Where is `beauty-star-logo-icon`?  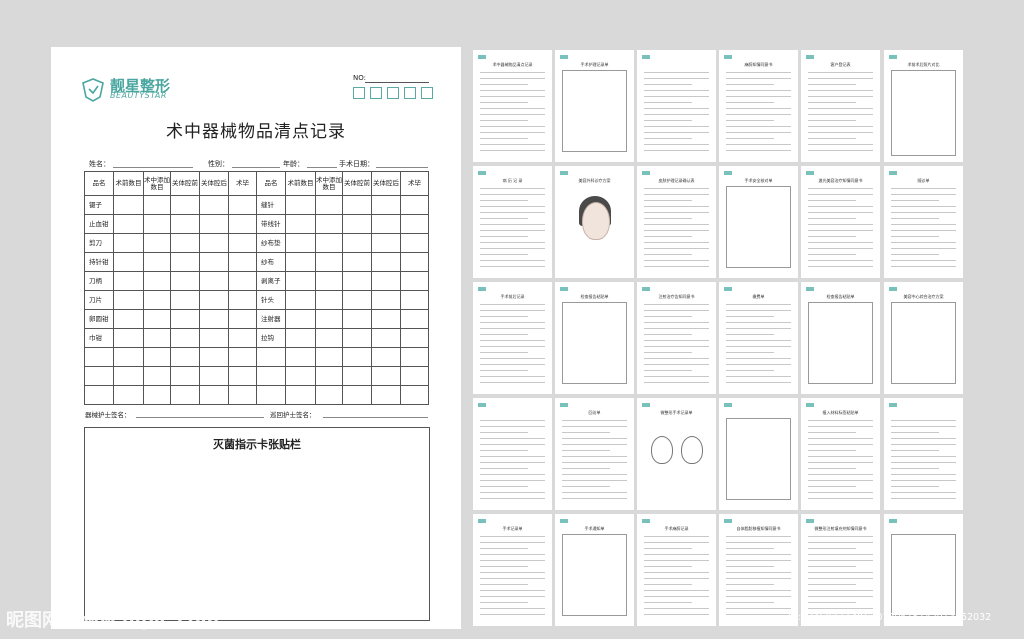
beauty-star-logo-icon is located at coordinates (93, 90).